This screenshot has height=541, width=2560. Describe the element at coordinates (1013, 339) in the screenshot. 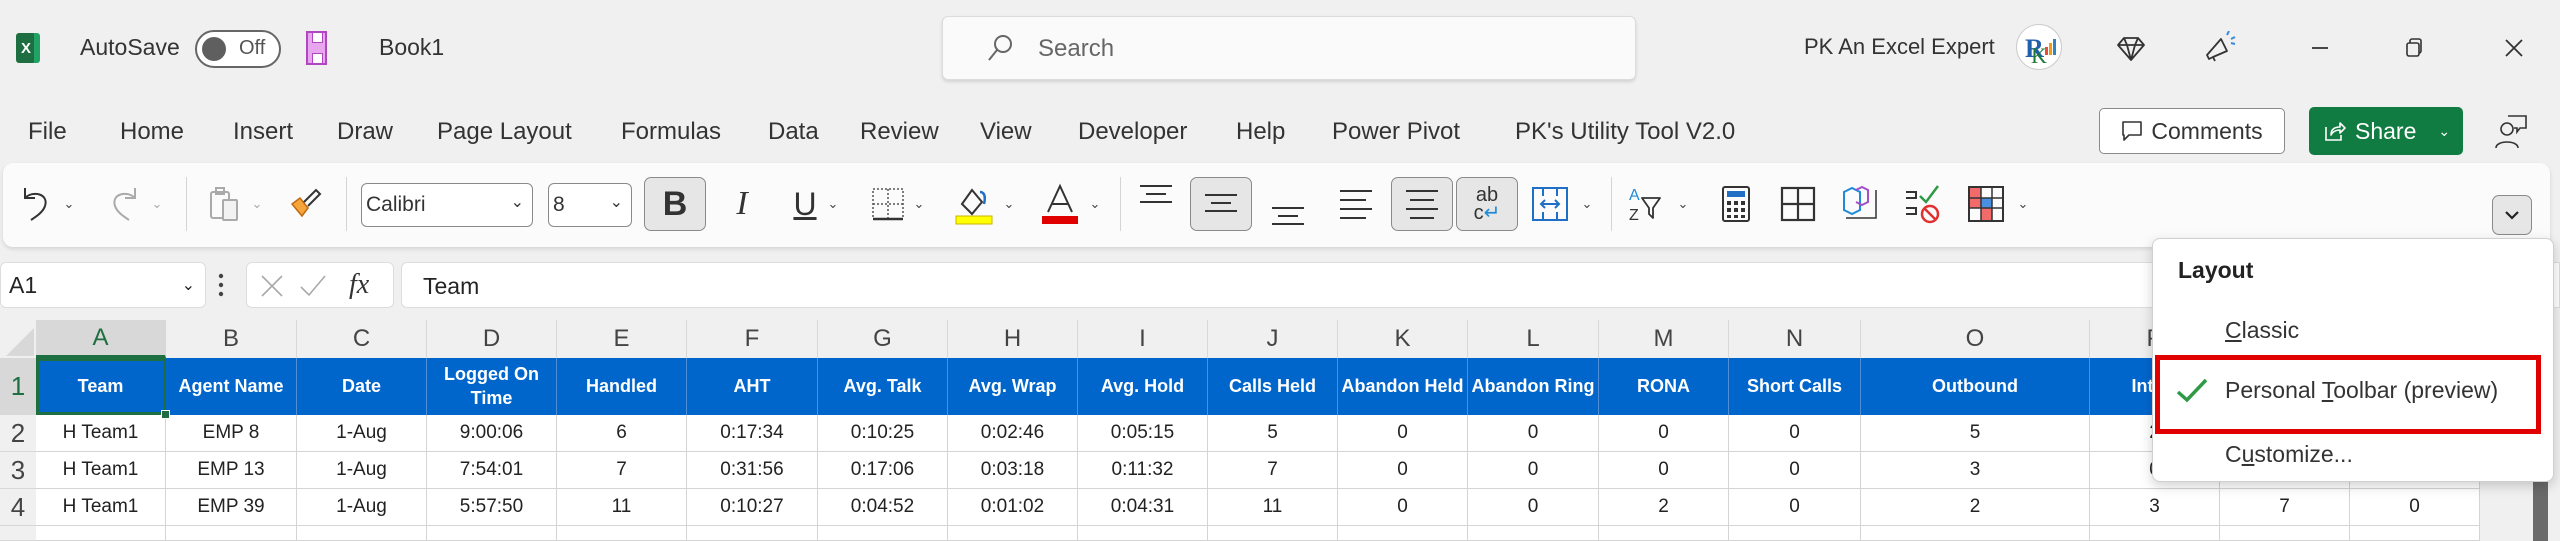

I see `column-header-h: H` at that location.